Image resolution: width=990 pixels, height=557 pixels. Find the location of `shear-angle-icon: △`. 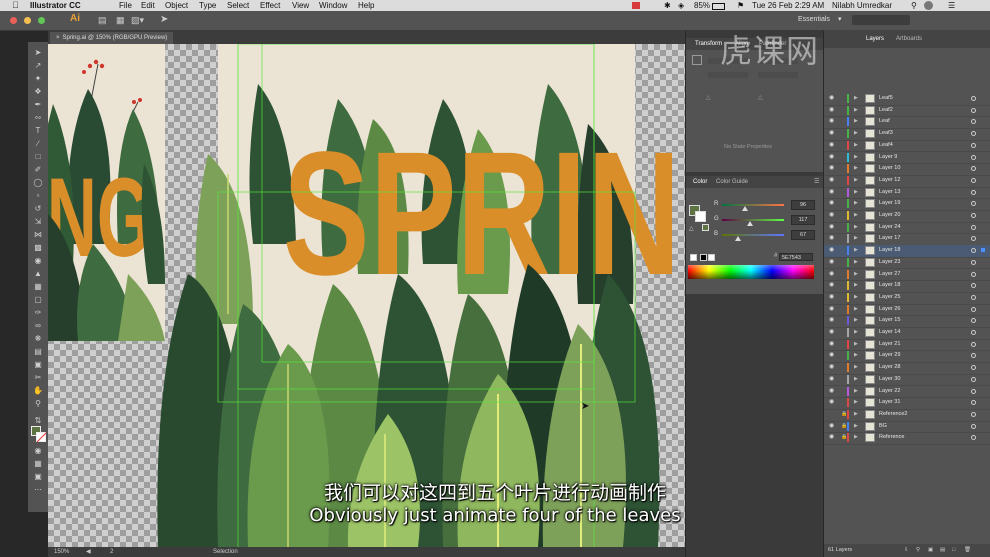

shear-angle-icon: △ is located at coordinates (760, 97).